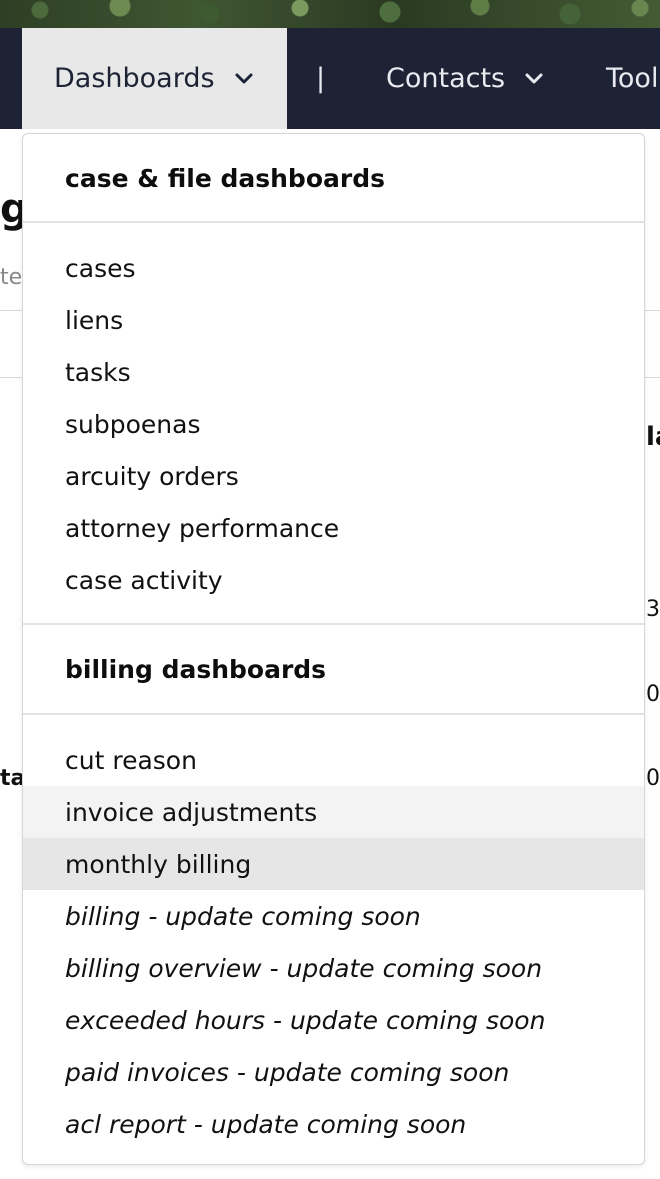 This screenshot has height=1179, width=660. What do you see at coordinates (333, 1124) in the screenshot?
I see `menu-item-acl-report-coming-soon: acl report - update coming soon` at bounding box center [333, 1124].